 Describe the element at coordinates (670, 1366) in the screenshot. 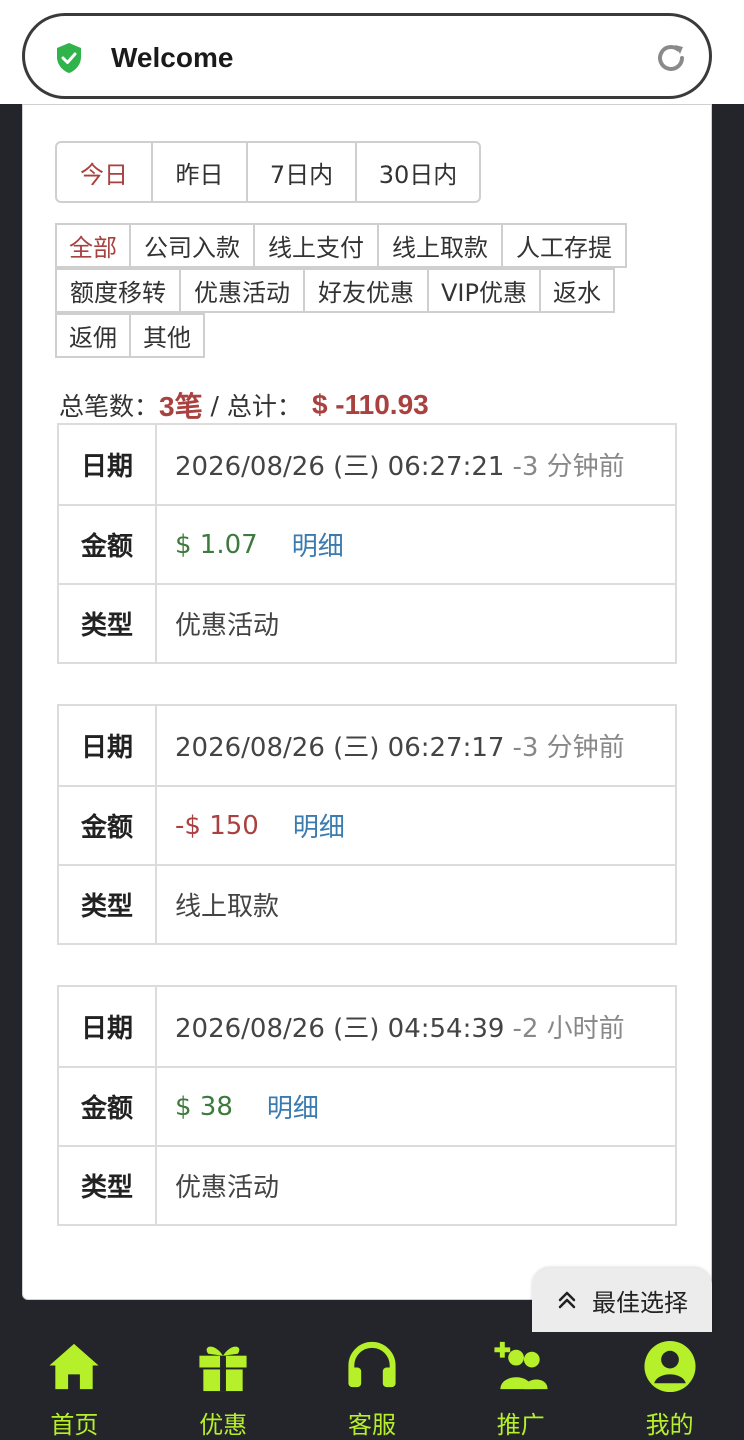

I see `user-icon` at that location.